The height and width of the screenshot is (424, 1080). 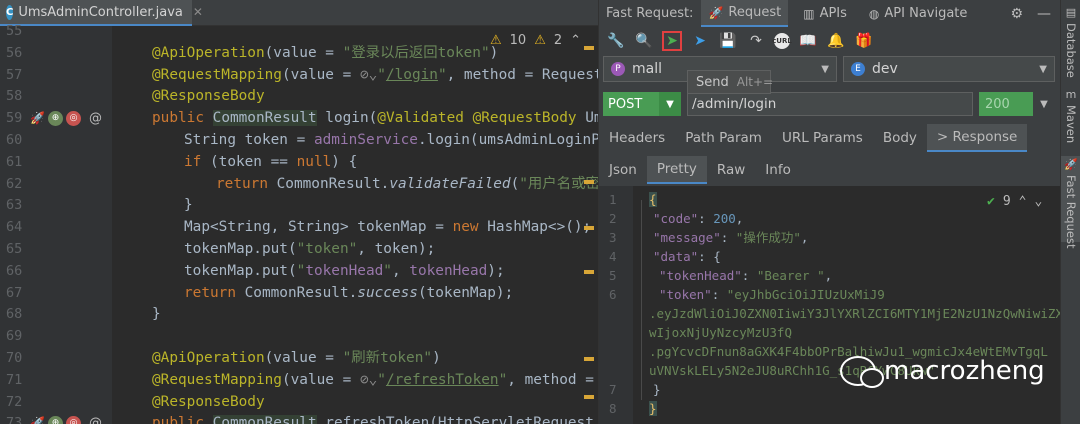 I want to click on close-icon: ✕, so click(x=198, y=12).